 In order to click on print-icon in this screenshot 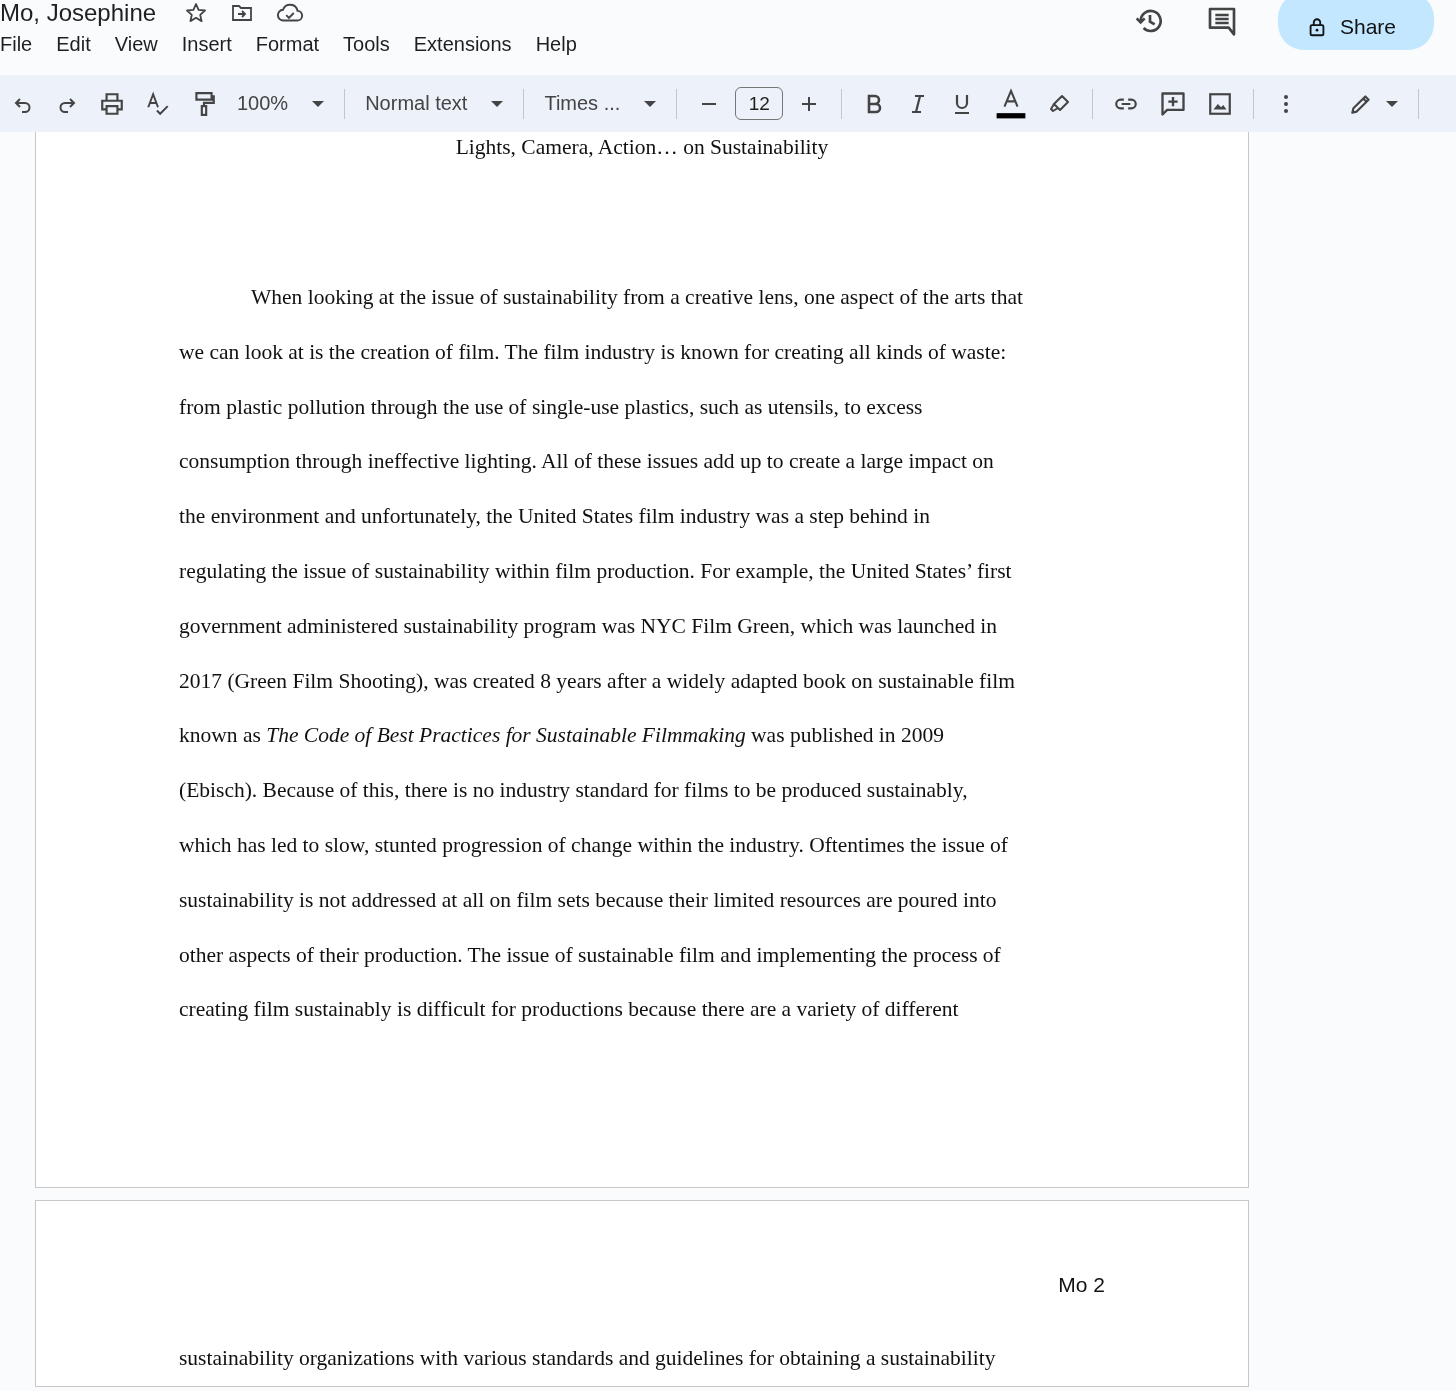, I will do `click(112, 103)`.